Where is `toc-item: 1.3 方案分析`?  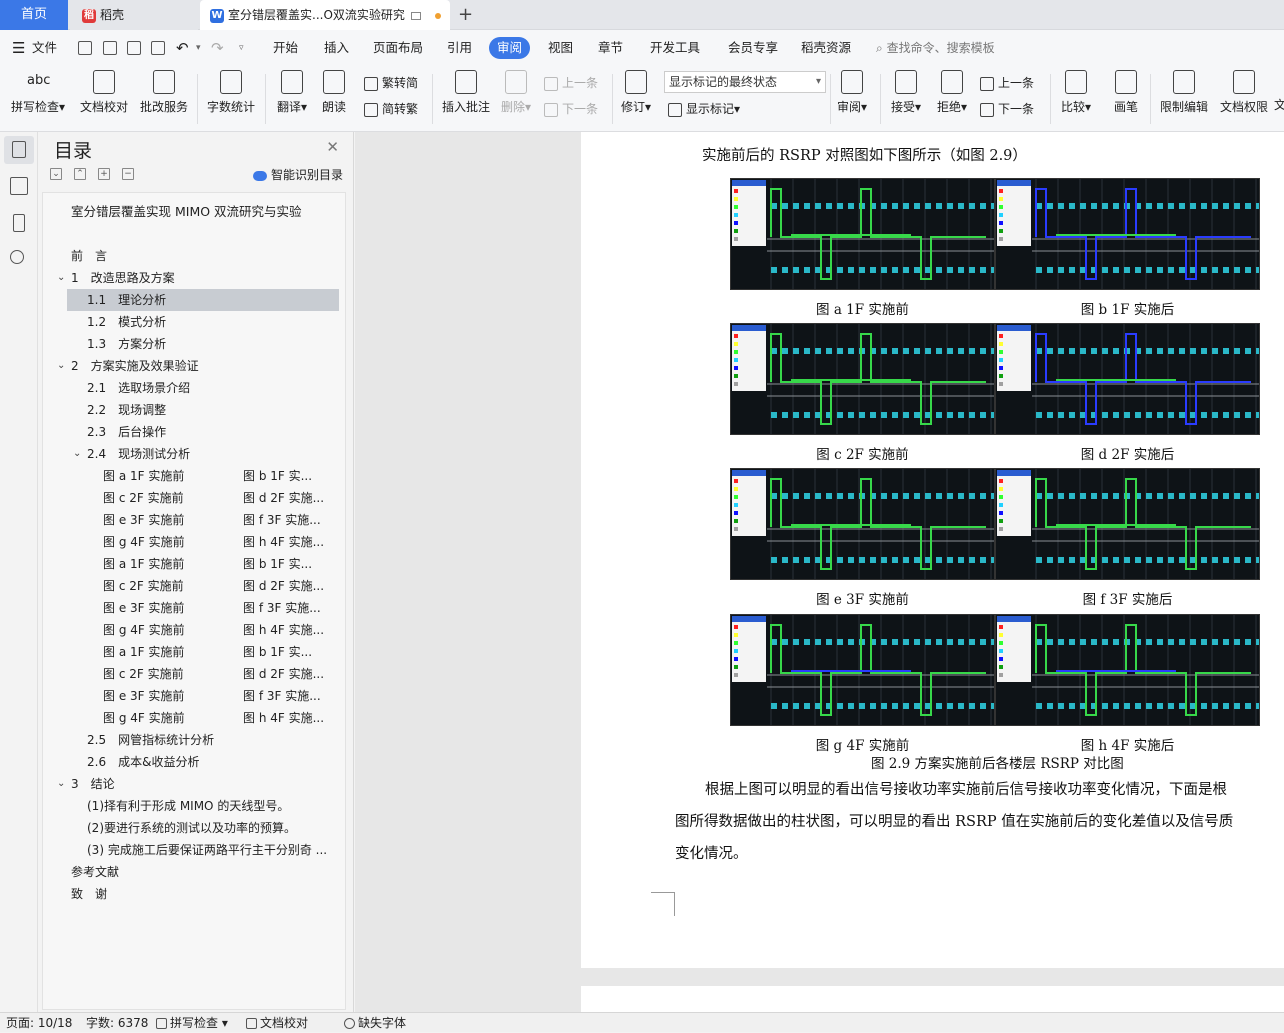
toc-item: 1.3 方案分析 is located at coordinates (193, 344).